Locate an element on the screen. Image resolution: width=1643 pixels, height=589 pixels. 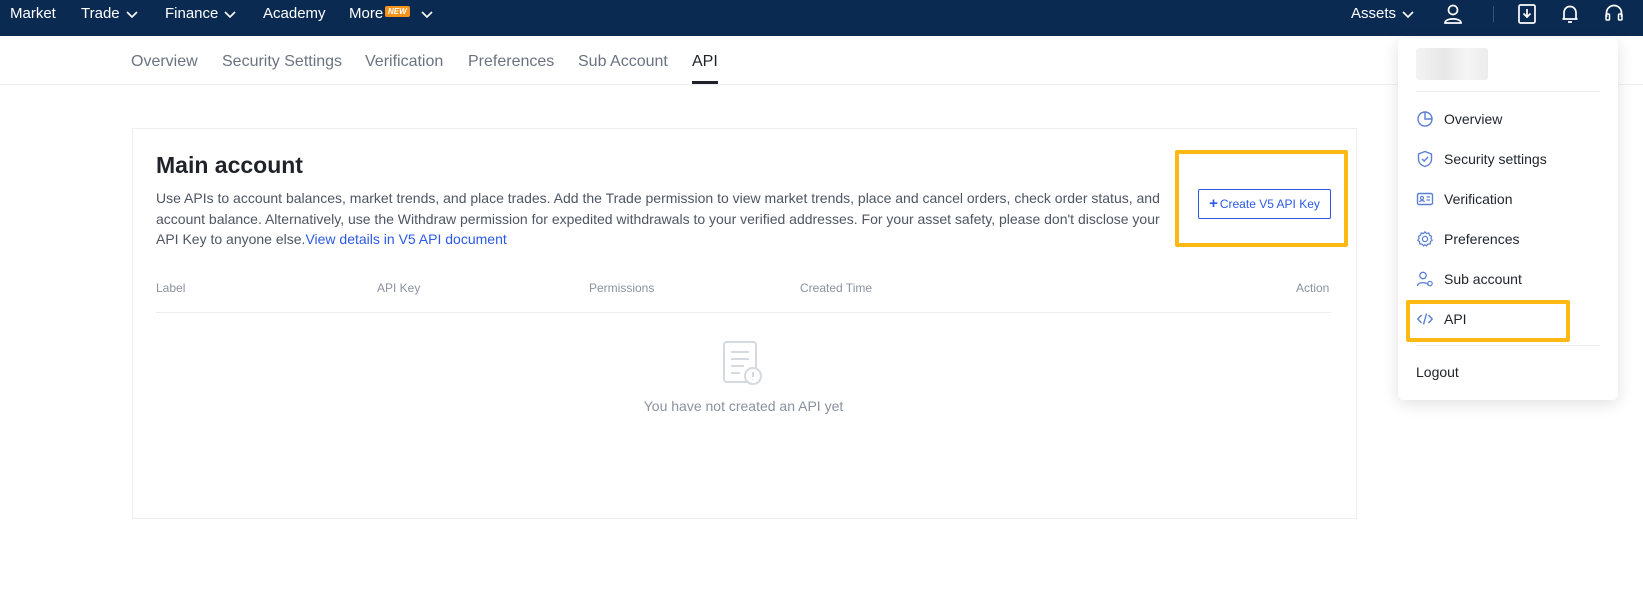
nav-finance-label: Finance is located at coordinates (192, 13).